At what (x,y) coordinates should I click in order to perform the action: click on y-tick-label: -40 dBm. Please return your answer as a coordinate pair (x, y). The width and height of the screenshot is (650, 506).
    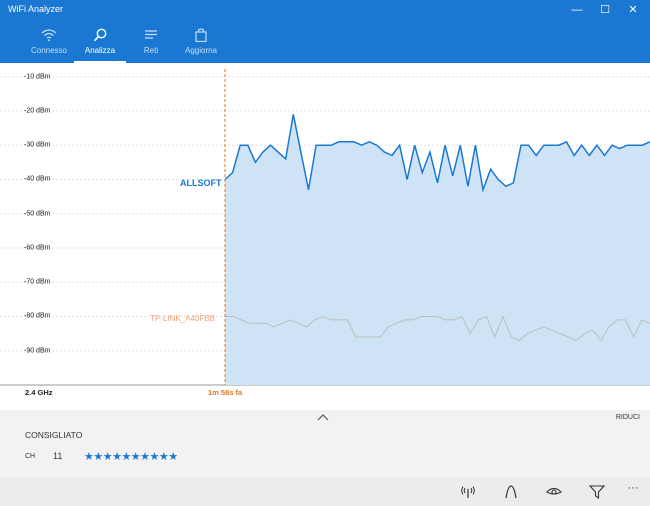
    Looking at the image, I should click on (37, 179).